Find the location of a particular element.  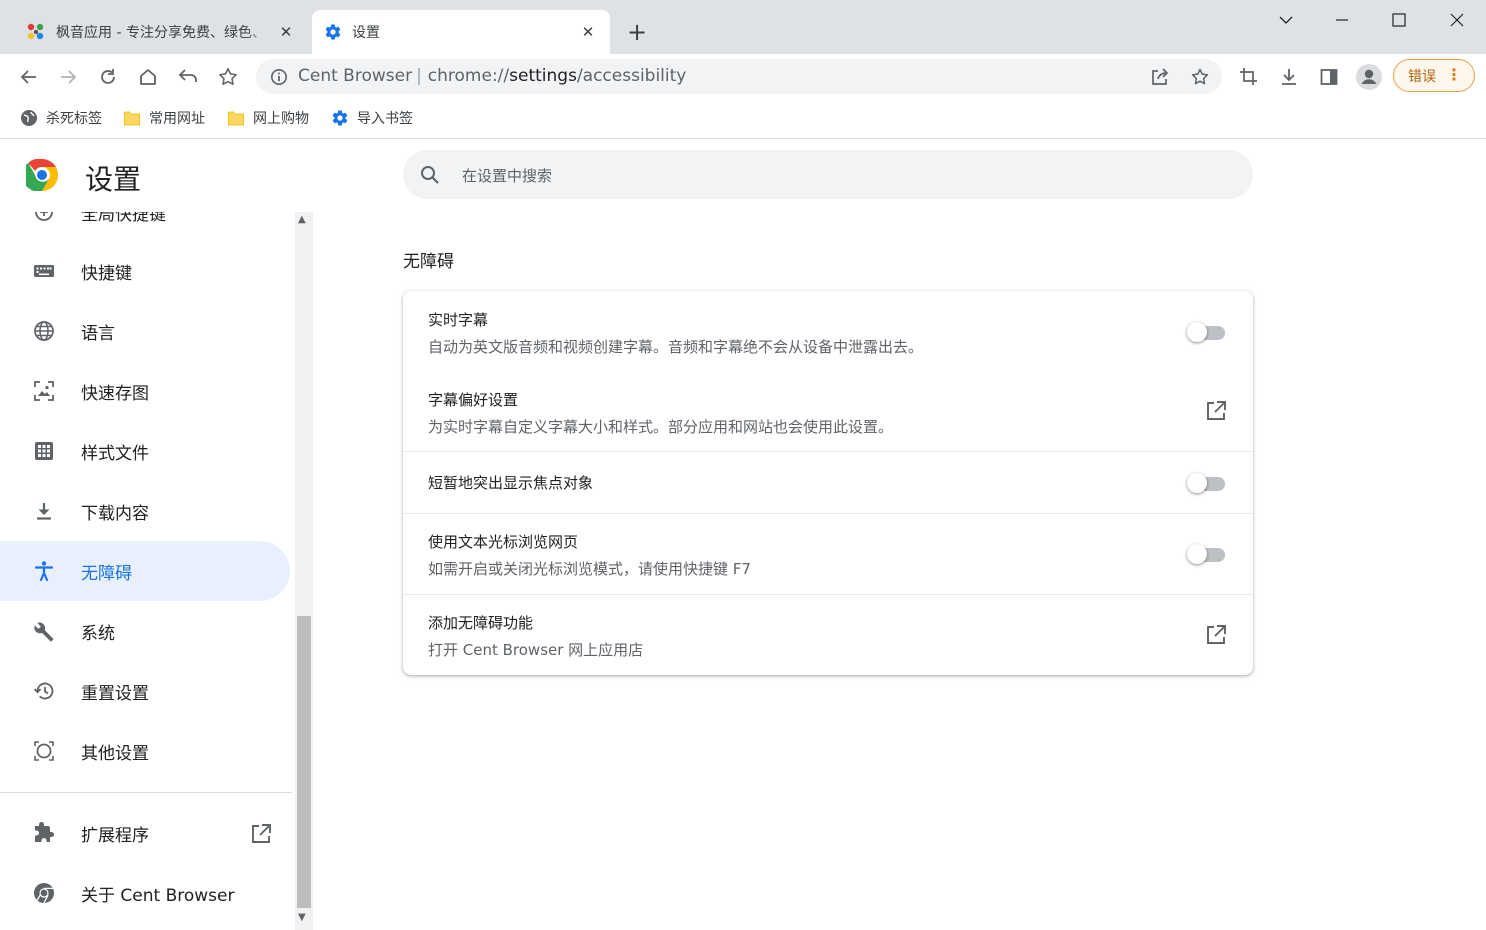

sidebar-item-accessibility: 无障碍 is located at coordinates (145, 571).